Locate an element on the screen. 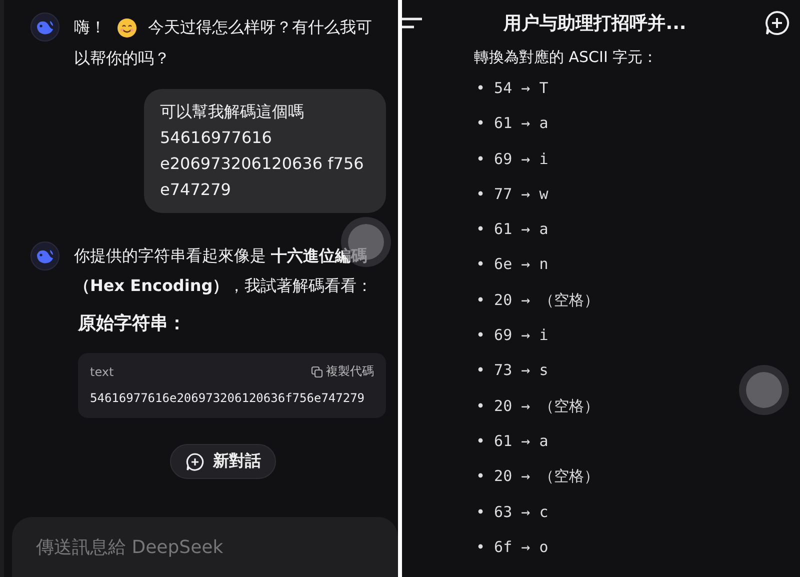  message-input-field: 傳送訊息給 DeepSeek is located at coordinates (205, 547).